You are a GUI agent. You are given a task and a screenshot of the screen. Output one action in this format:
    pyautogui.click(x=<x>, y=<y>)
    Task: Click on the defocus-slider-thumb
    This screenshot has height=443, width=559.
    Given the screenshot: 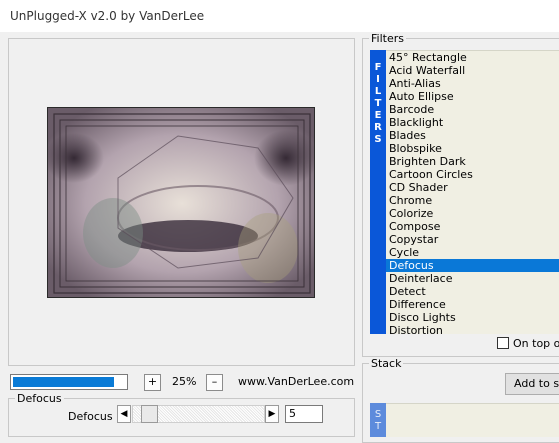 What is the action you would take?
    pyautogui.click(x=150, y=414)
    